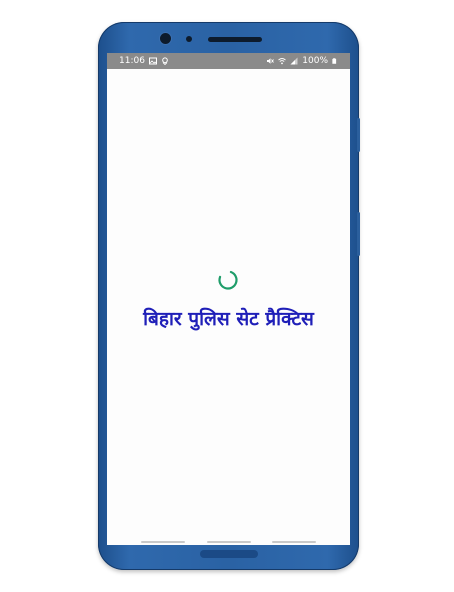 This screenshot has width=454, height=592. Describe the element at coordinates (229, 554) in the screenshot. I see `home-button` at that location.